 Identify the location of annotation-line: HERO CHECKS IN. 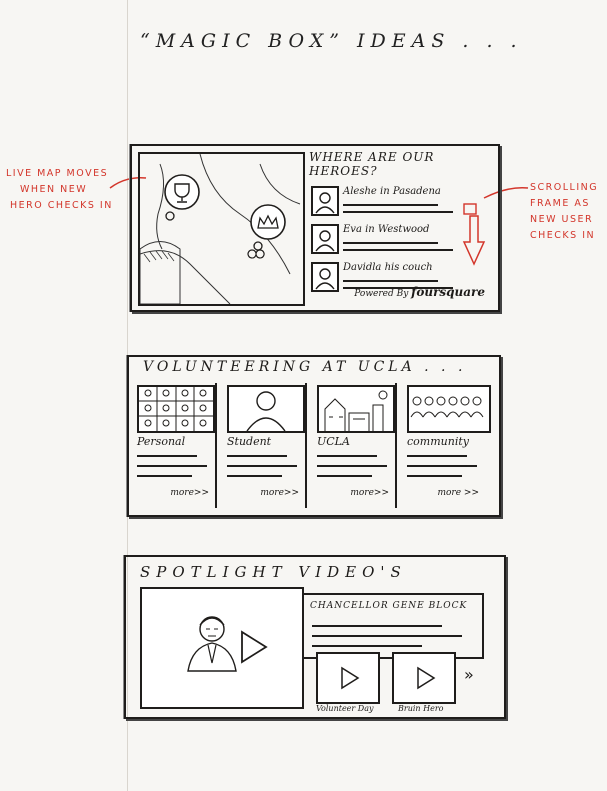
(61, 205).